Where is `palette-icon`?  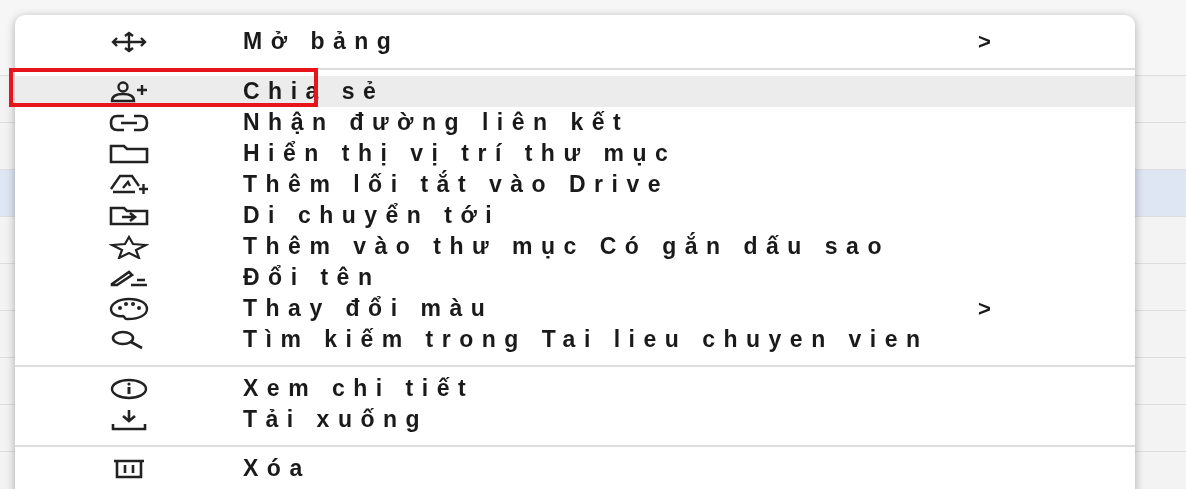 palette-icon is located at coordinates (129, 308).